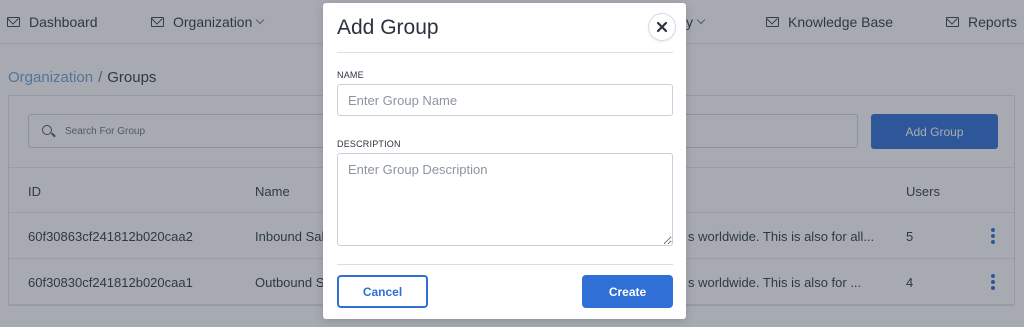 This screenshot has height=327, width=1024. I want to click on cancel-button: Cancel, so click(382, 291).